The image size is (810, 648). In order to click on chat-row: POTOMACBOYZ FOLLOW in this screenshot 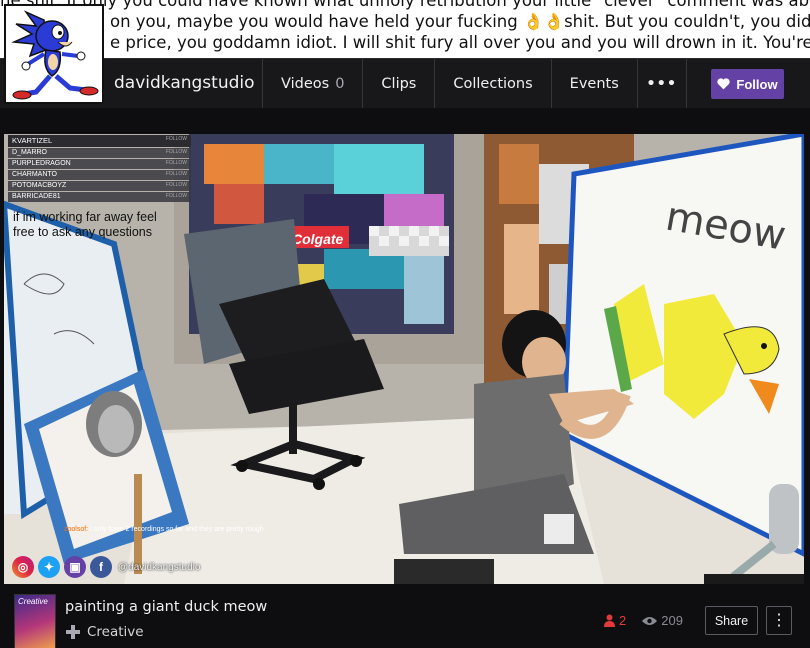, I will do `click(99, 186)`.